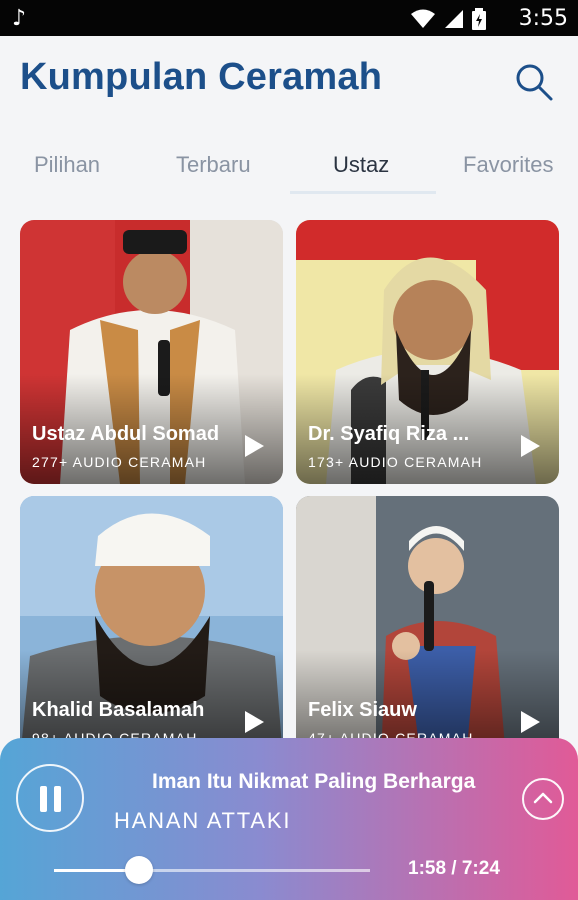 This screenshot has width=578, height=900. Describe the element at coordinates (423, 18) in the screenshot. I see `wifi-icon` at that location.